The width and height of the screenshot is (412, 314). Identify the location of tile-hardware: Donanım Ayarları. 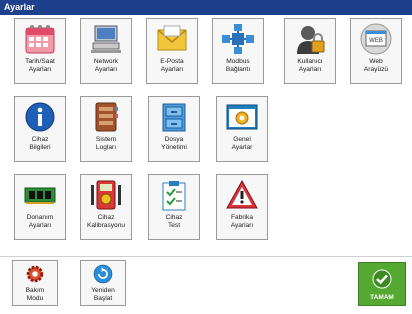
(40, 207).